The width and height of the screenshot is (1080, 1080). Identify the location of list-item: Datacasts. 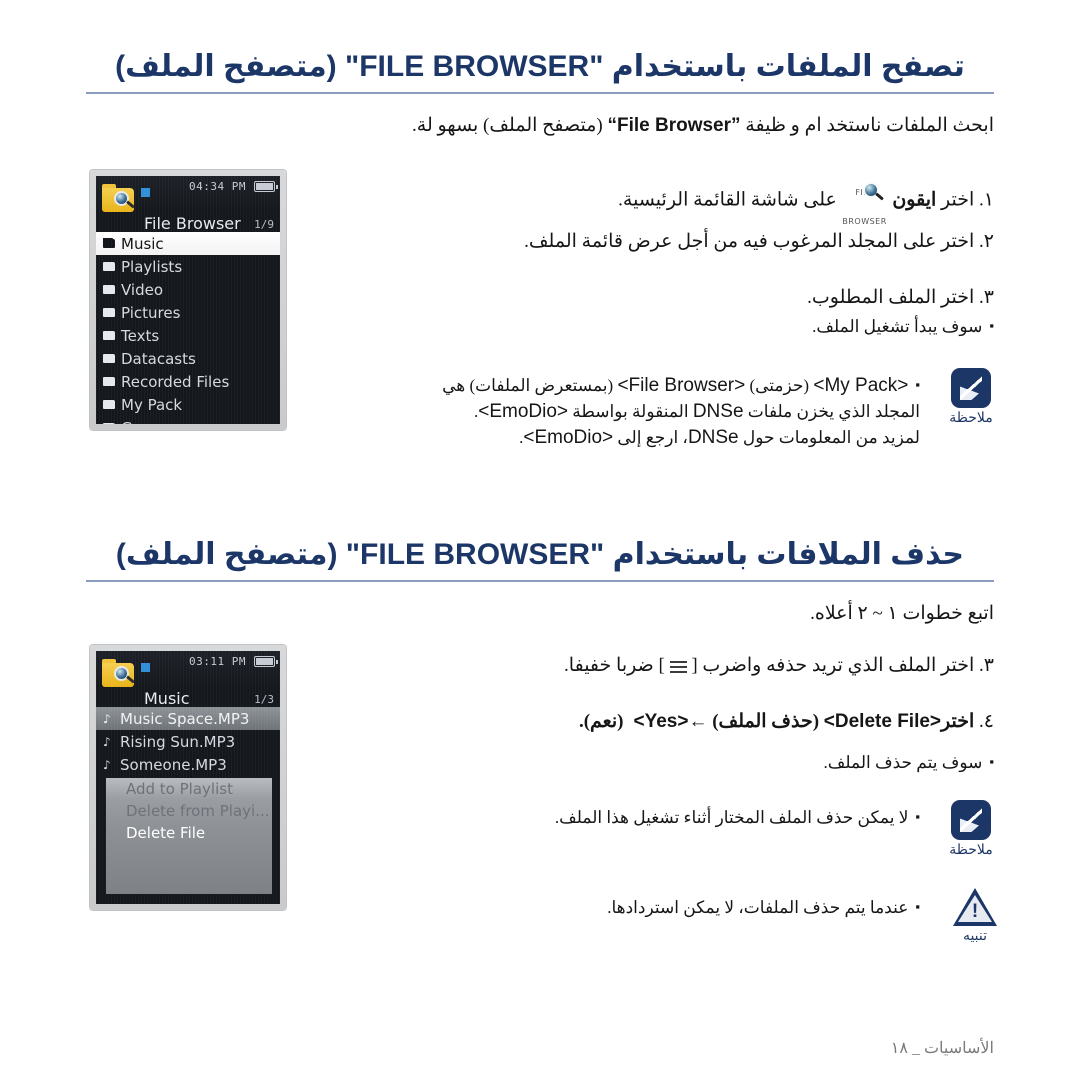
(188, 358).